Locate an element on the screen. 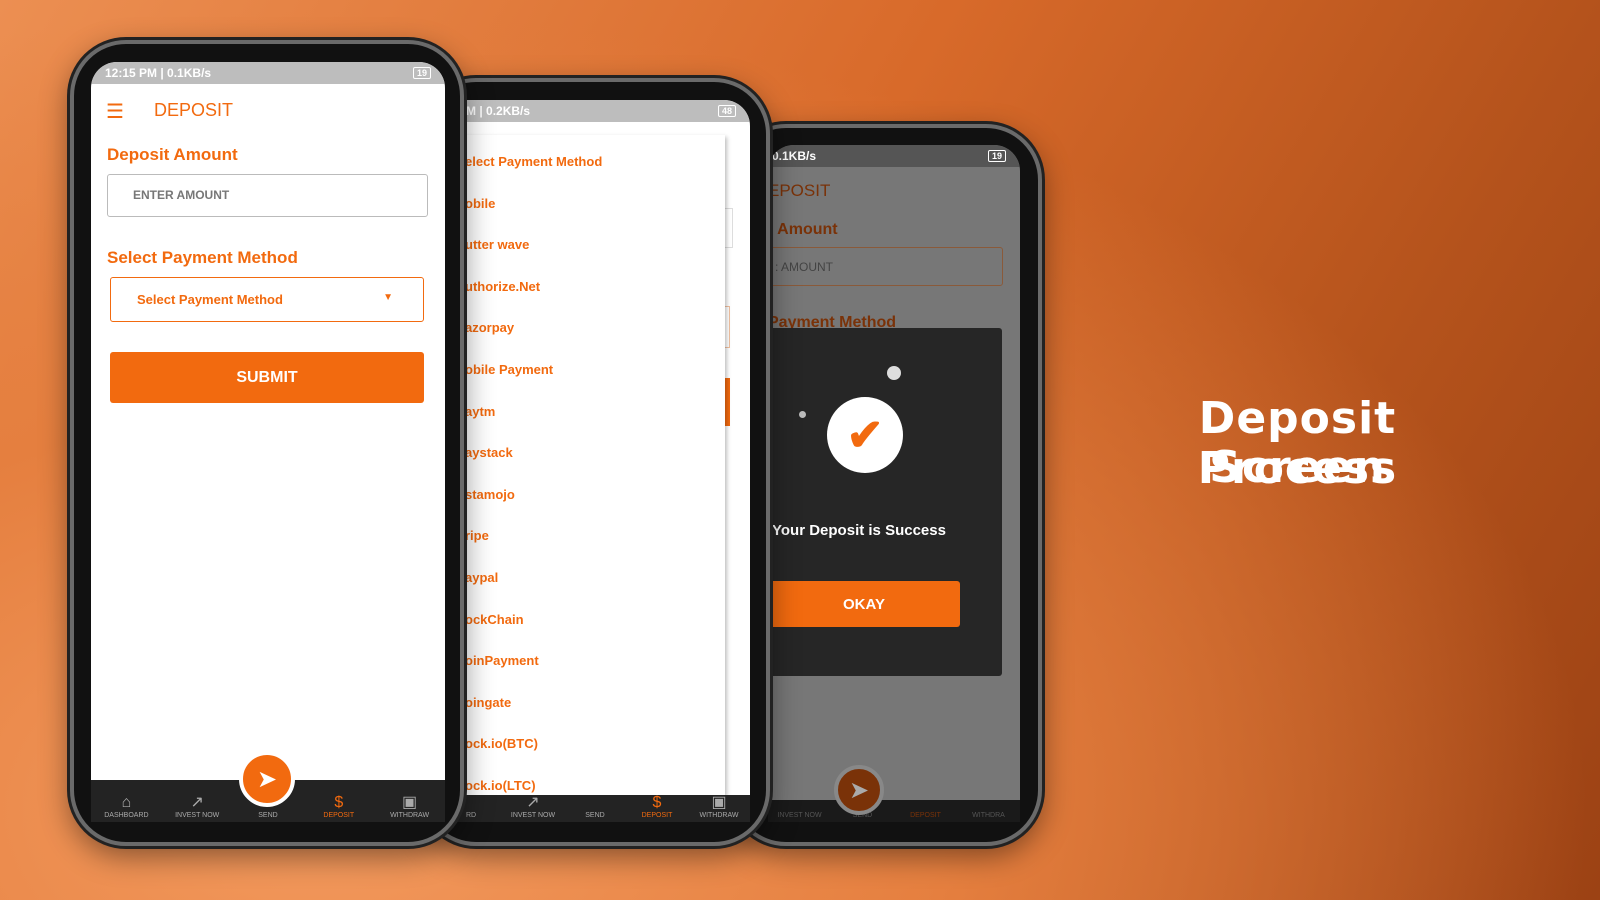 This screenshot has height=900, width=1600. amount-input: ENTER AMOUNT is located at coordinates (267, 195).